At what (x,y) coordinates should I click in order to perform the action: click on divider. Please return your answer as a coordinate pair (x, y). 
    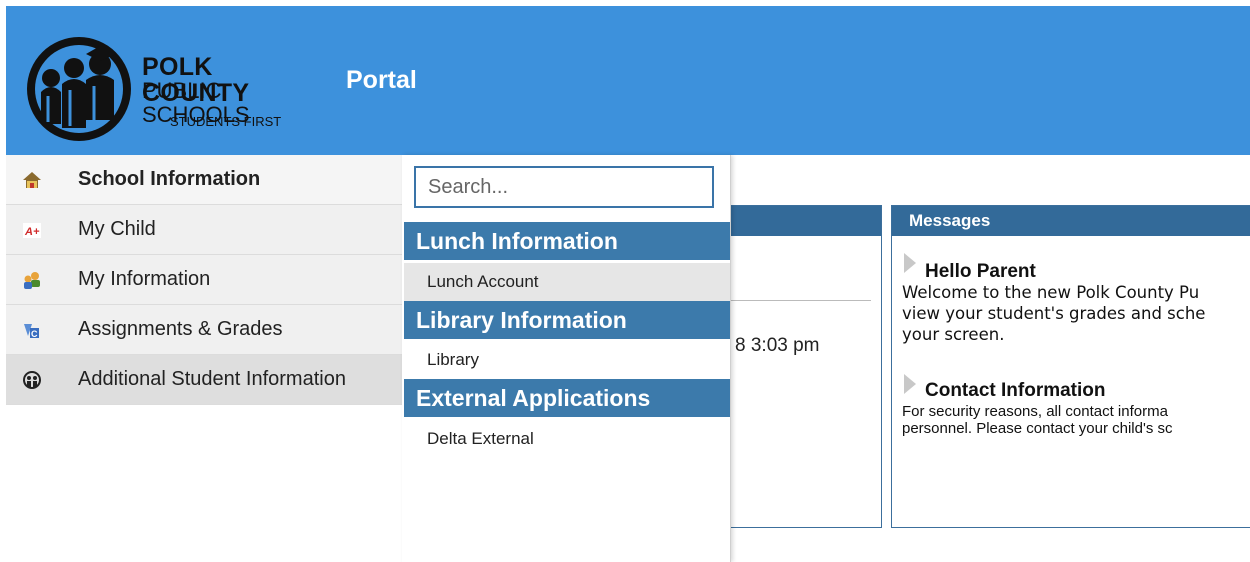
    Looking at the image, I should click on (801, 300).